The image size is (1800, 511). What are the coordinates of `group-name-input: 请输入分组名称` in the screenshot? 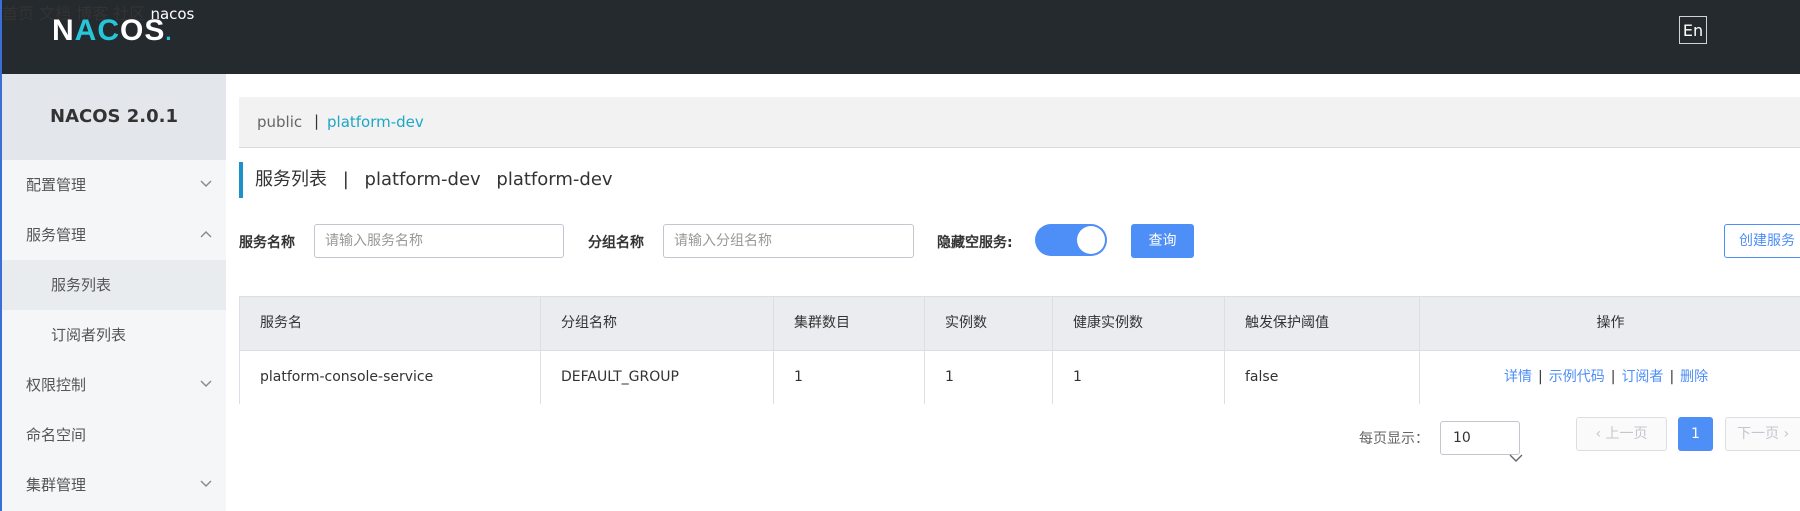 It's located at (788, 241).